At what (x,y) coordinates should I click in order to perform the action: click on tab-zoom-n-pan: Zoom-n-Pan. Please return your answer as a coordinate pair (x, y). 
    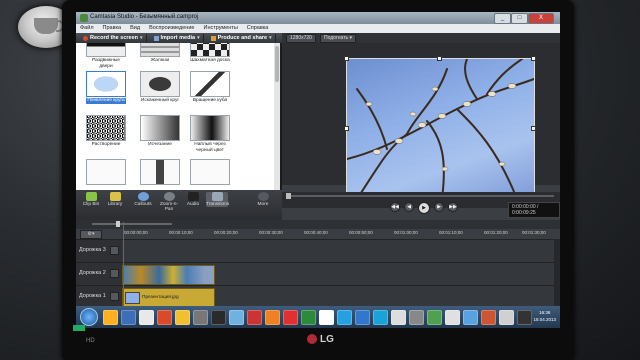
    Looking at the image, I should click on (169, 202).